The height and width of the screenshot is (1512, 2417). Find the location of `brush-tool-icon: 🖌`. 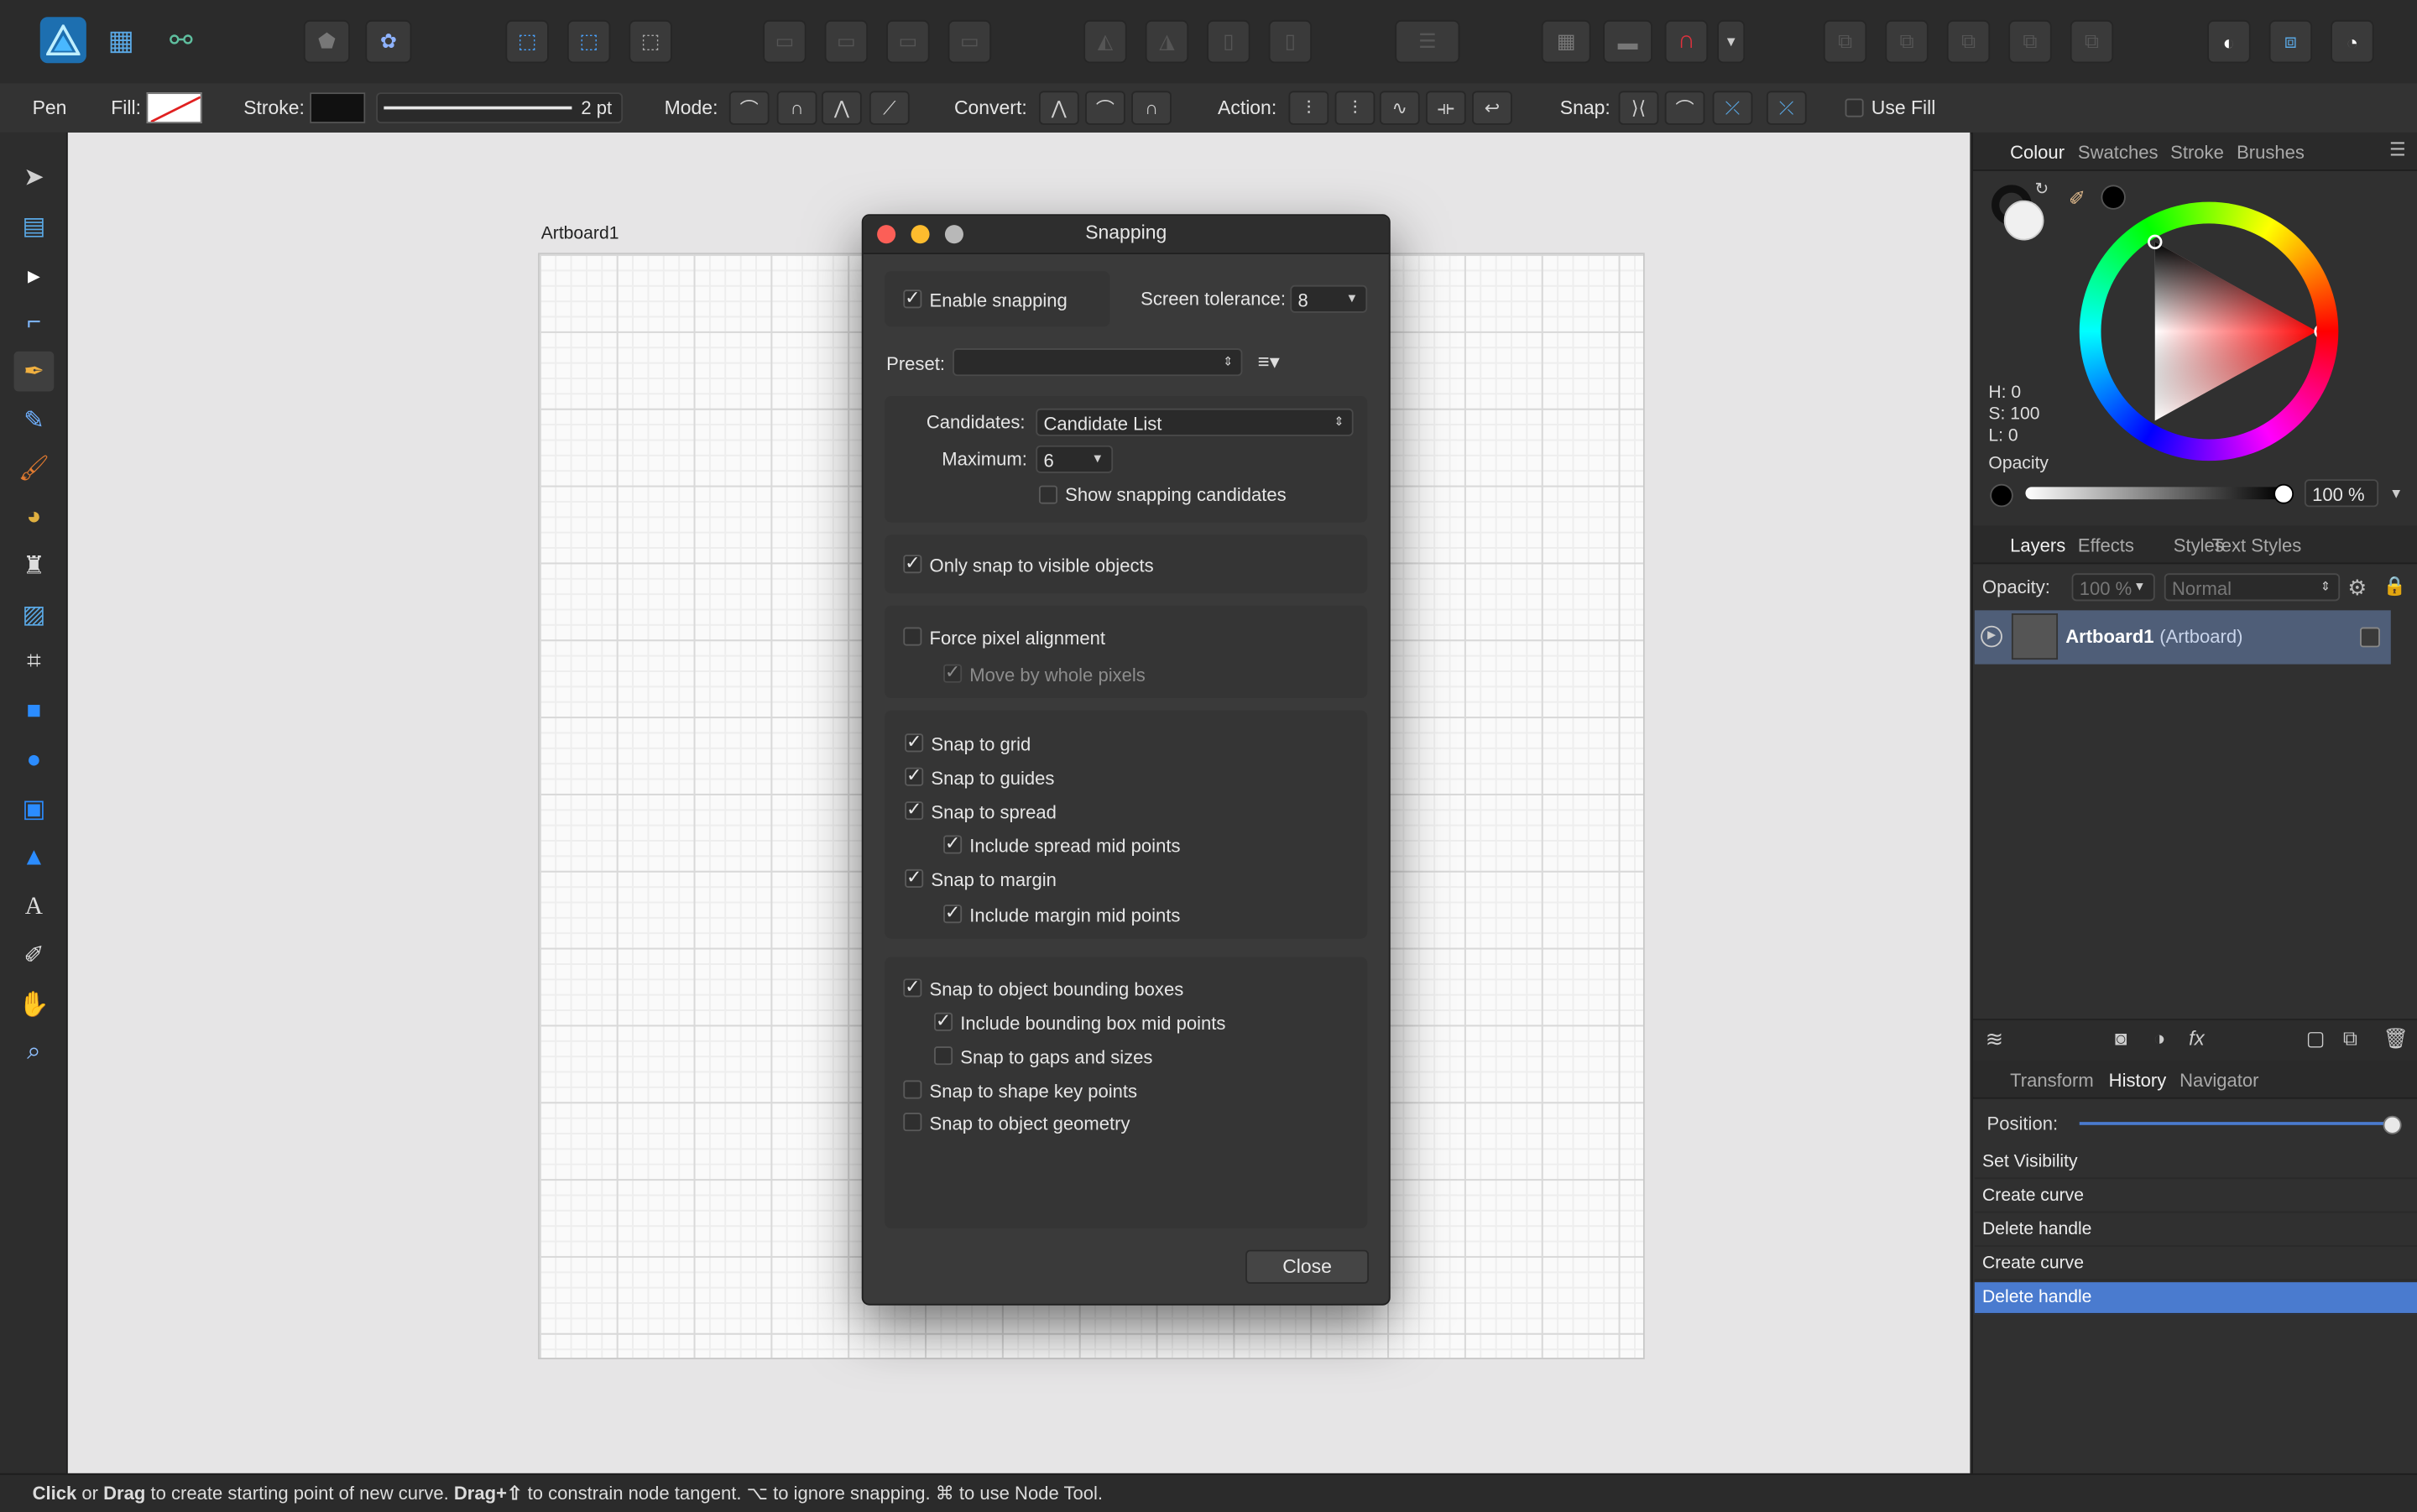

brush-tool-icon: 🖌 is located at coordinates (34, 468).